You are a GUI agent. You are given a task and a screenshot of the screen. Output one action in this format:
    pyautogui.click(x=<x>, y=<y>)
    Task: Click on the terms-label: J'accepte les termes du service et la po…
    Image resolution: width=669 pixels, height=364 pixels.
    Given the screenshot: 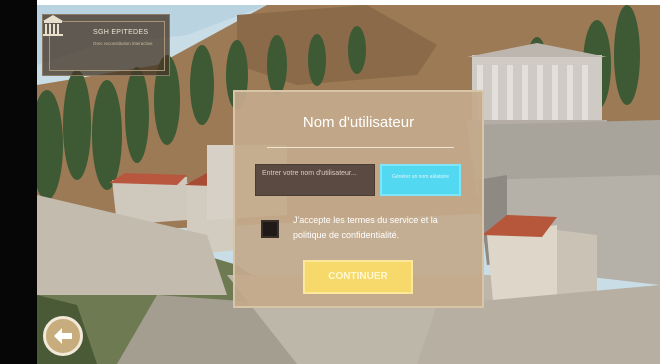 What is the action you would take?
    pyautogui.click(x=365, y=227)
    